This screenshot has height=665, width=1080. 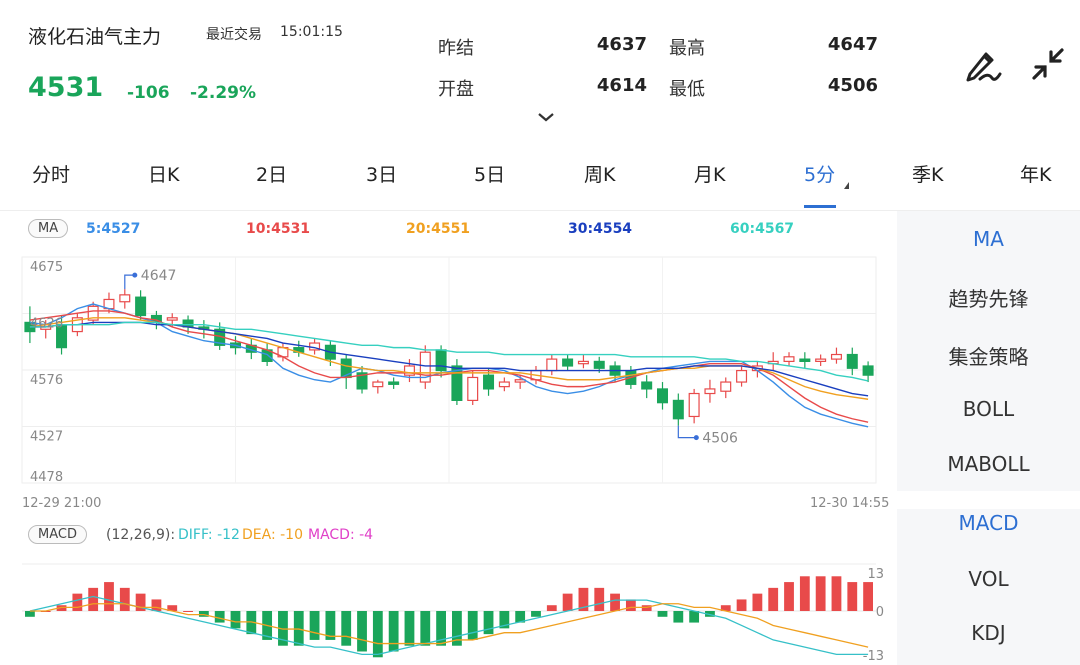 I want to click on last-price: 4531, so click(x=66, y=87).